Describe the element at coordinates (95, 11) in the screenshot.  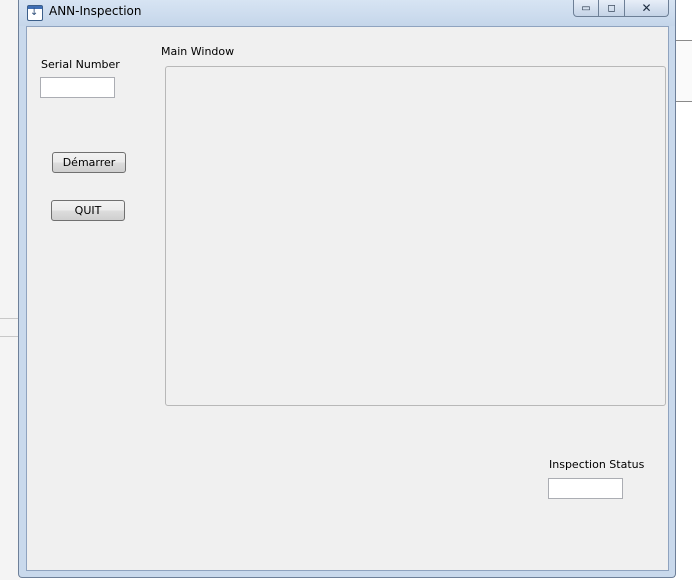
I see `window-title: ANN-Inspection` at that location.